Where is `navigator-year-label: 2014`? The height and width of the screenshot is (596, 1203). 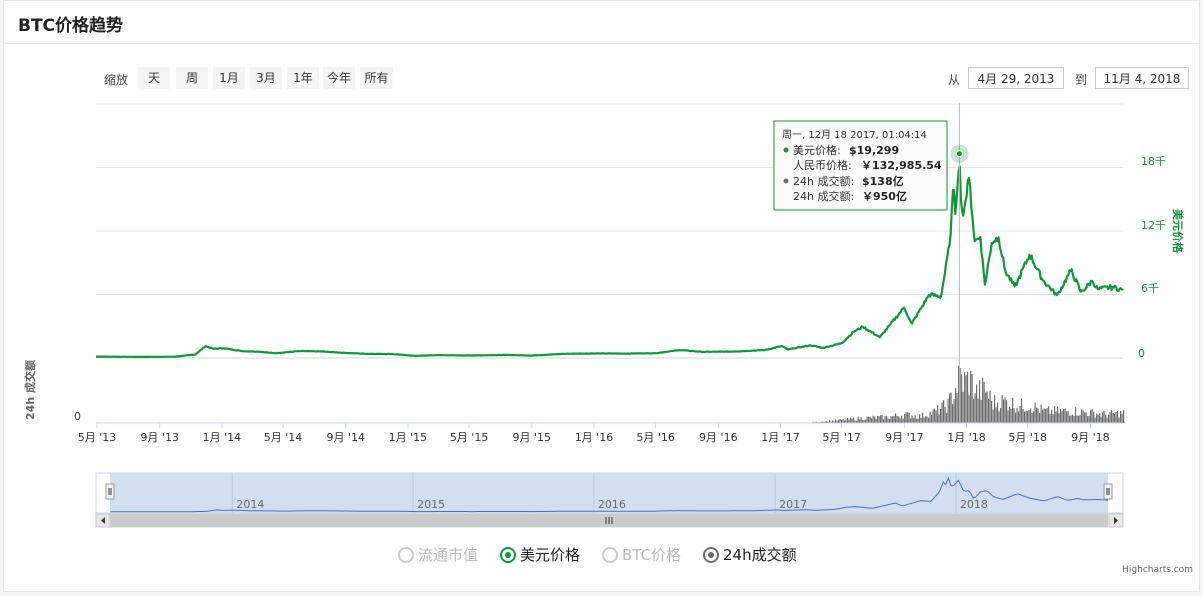
navigator-year-label: 2014 is located at coordinates (250, 504).